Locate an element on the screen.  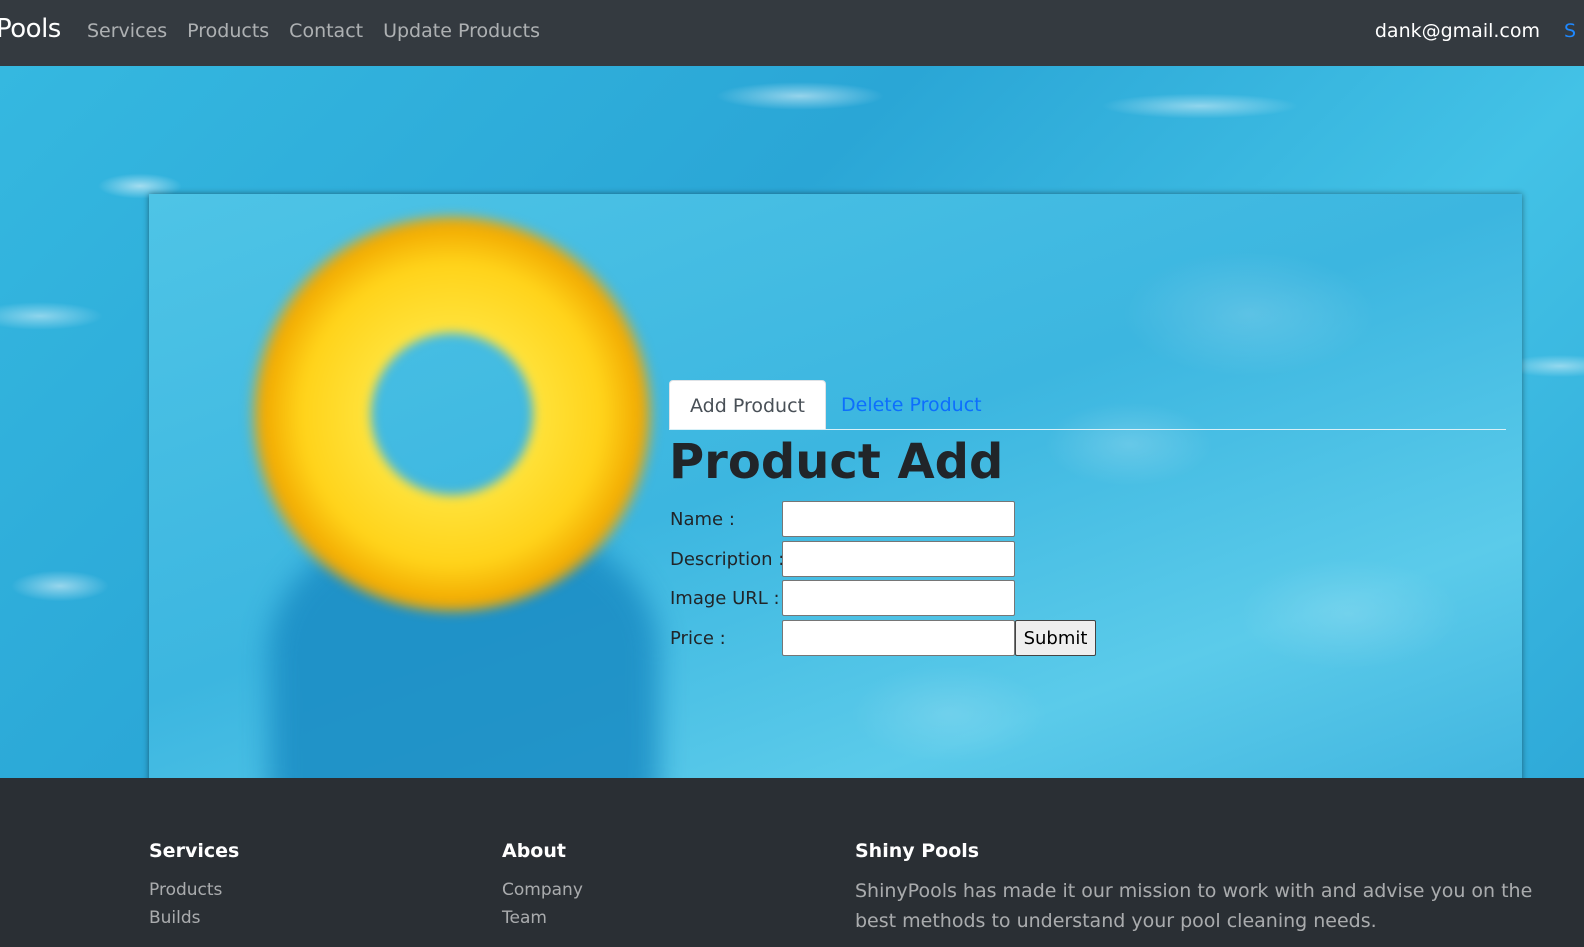
nav-link-contact: Contact is located at coordinates (326, 31).